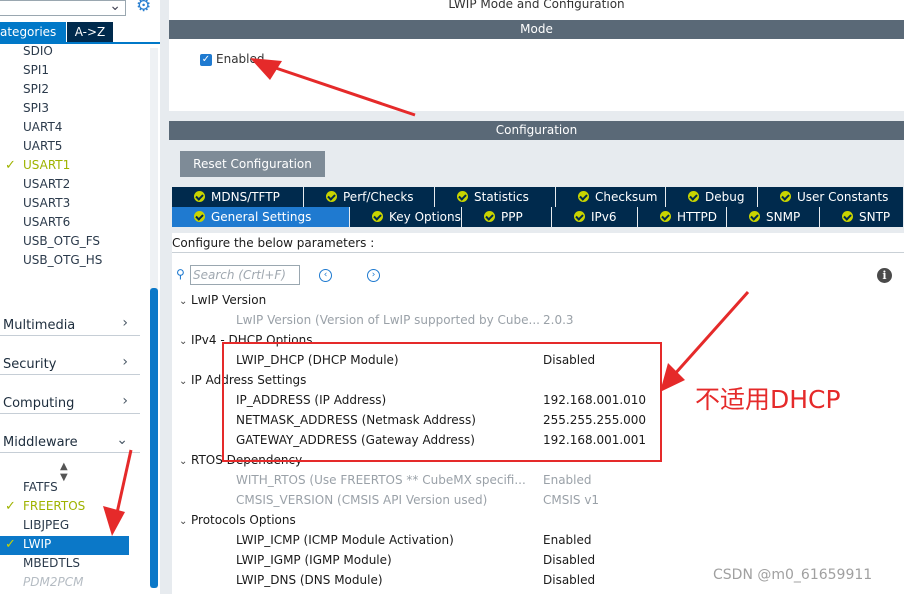 The width and height of the screenshot is (904, 594). I want to click on tab-a-to-z: A->Z, so click(90, 32).